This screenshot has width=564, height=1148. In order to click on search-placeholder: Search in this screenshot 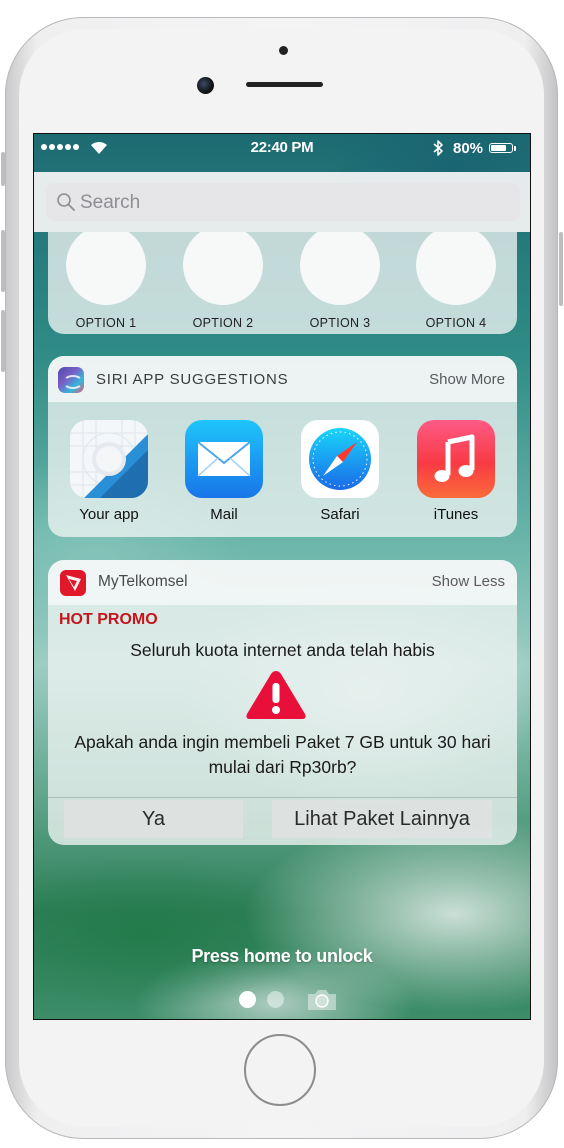, I will do `click(110, 202)`.